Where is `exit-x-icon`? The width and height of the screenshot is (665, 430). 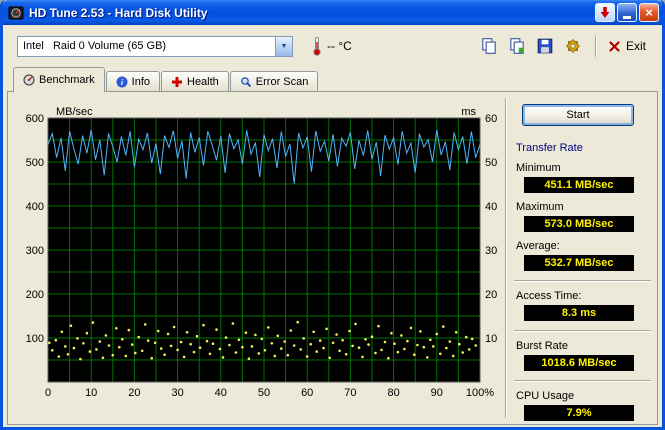 exit-x-icon is located at coordinates (614, 46).